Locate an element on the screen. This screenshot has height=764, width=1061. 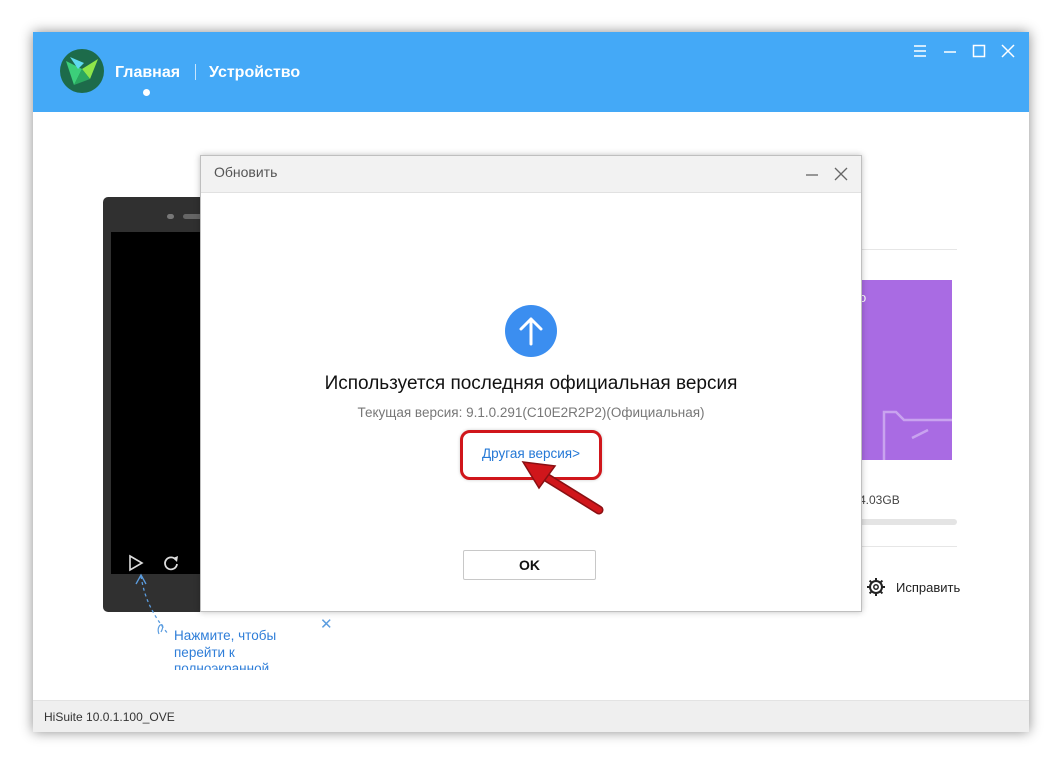
app-version-text: HiSuite 10.0.1.100_OVE is located at coordinates (109, 717).